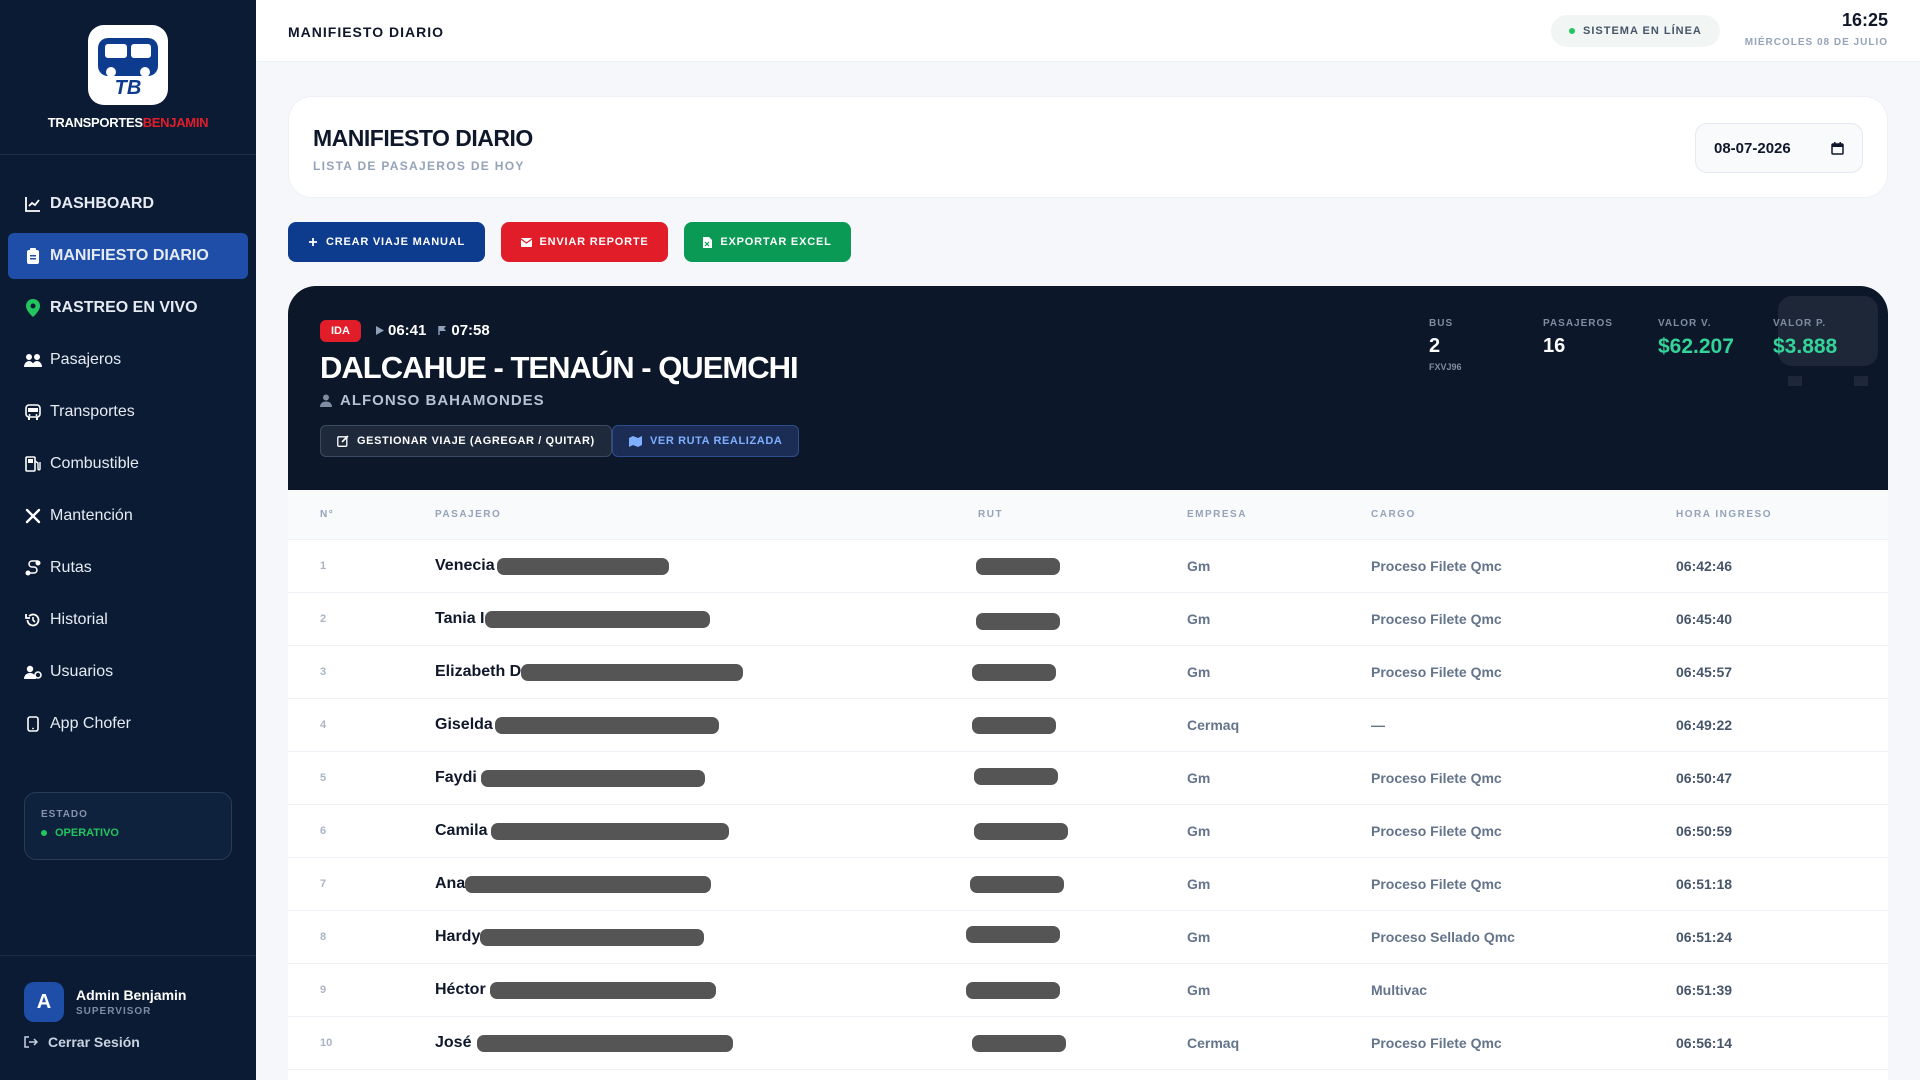 The image size is (1920, 1080). What do you see at coordinates (1435, 346) in the screenshot?
I see `stat-bus-value: 2` at bounding box center [1435, 346].